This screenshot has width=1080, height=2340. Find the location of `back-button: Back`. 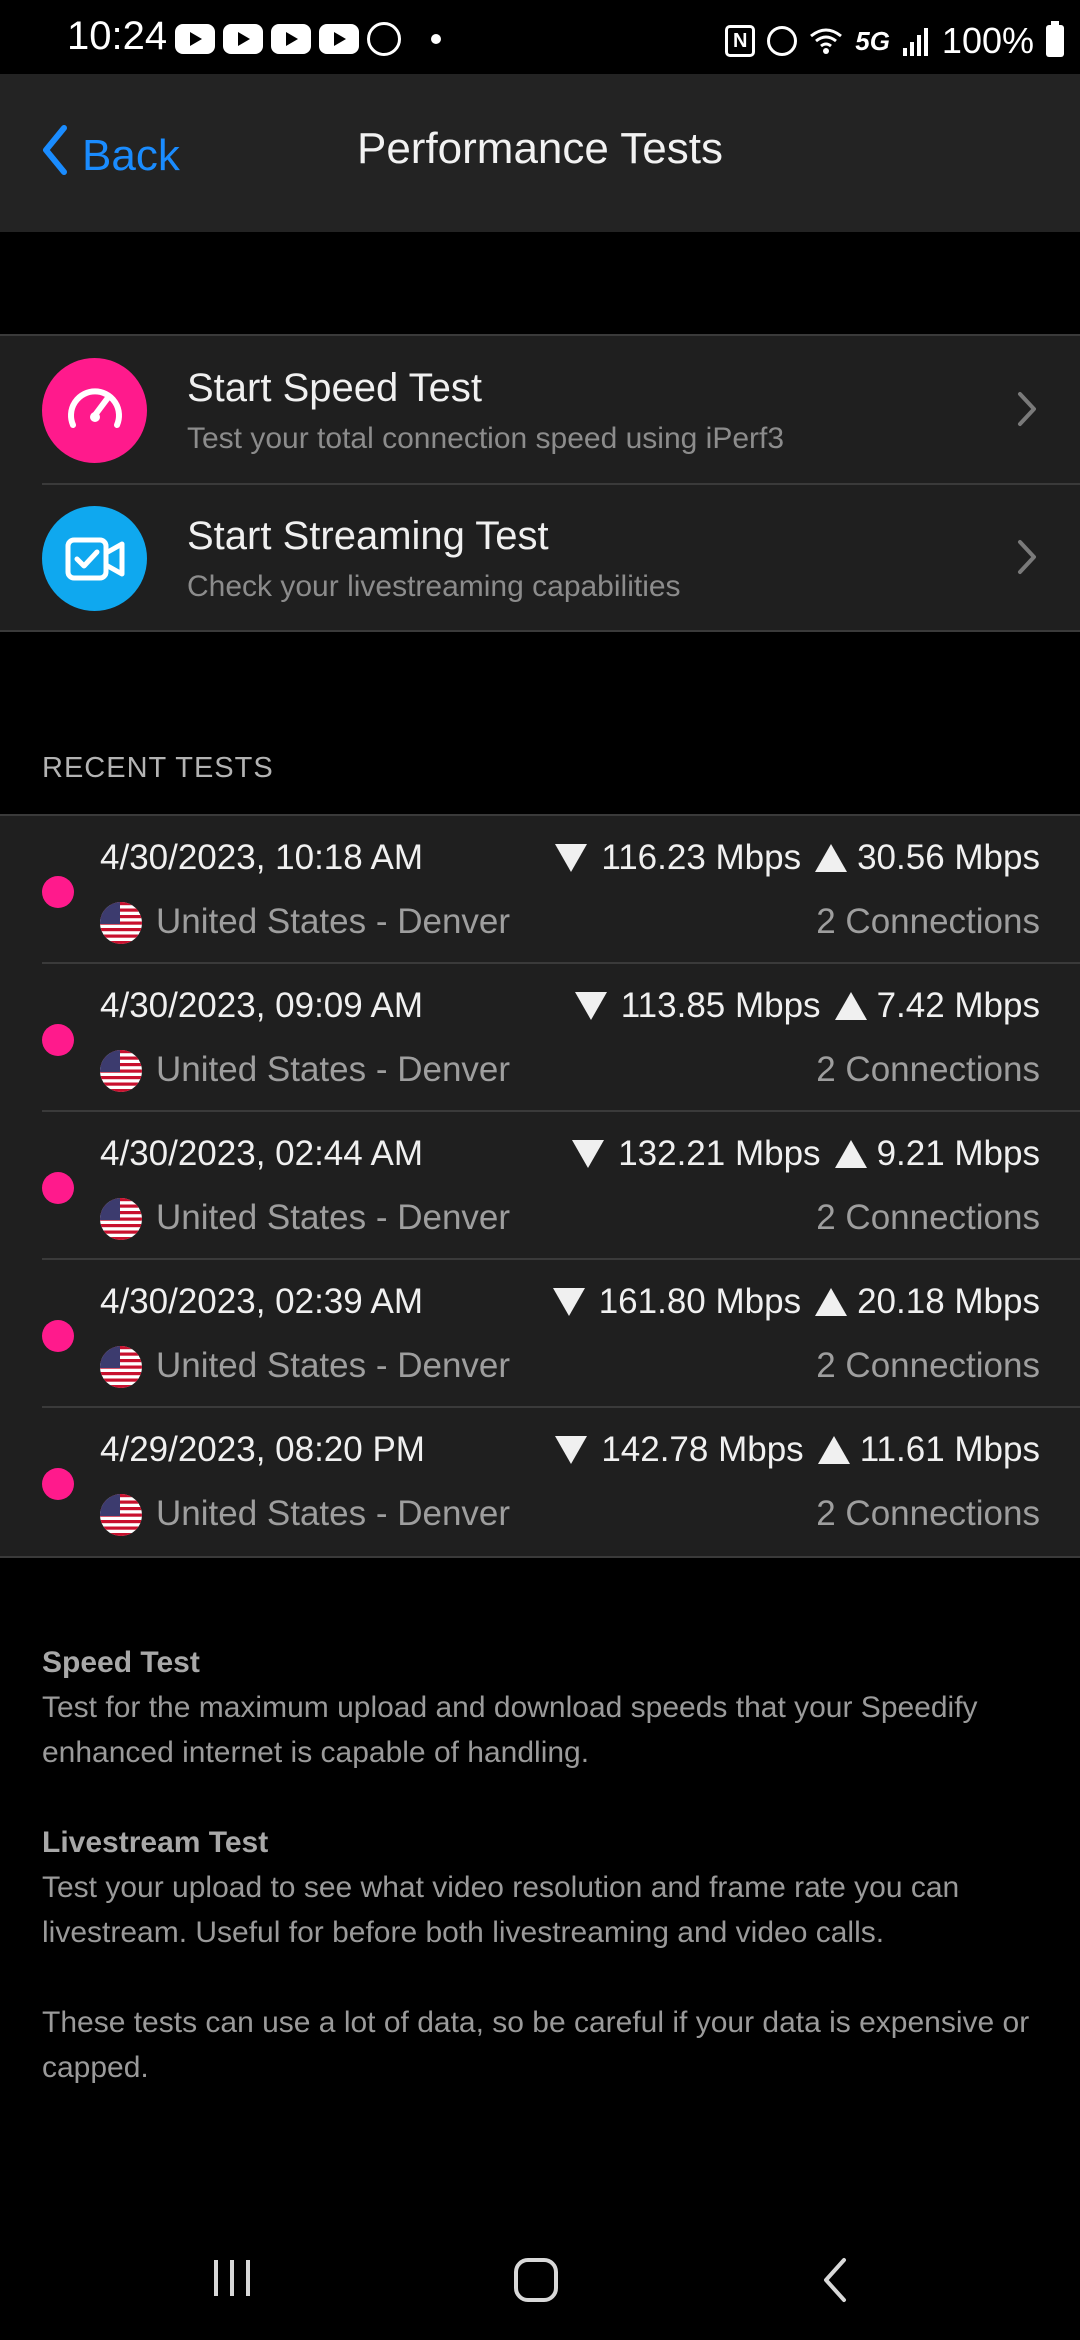

back-button: Back is located at coordinates (110, 155).